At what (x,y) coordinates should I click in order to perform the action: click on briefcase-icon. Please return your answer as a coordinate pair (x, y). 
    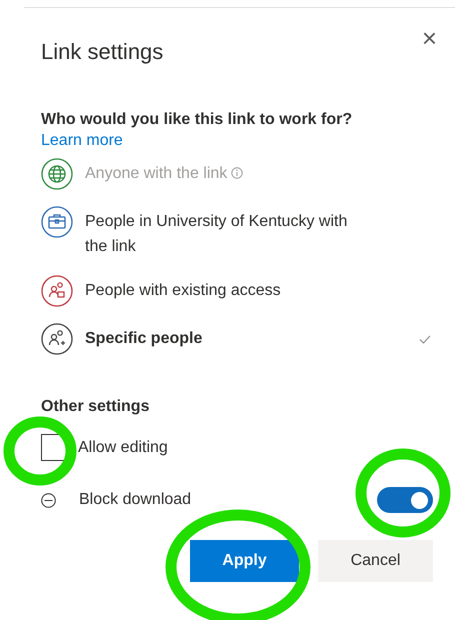
    Looking at the image, I should click on (57, 222).